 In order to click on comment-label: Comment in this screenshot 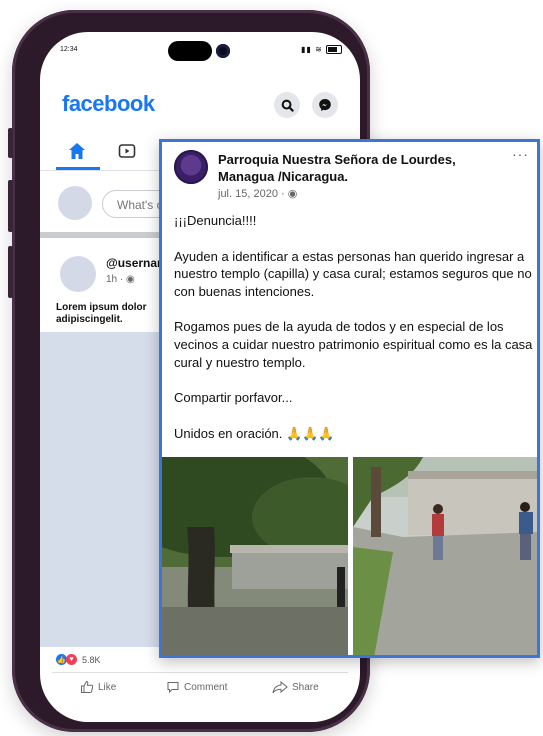, I will do `click(206, 687)`.